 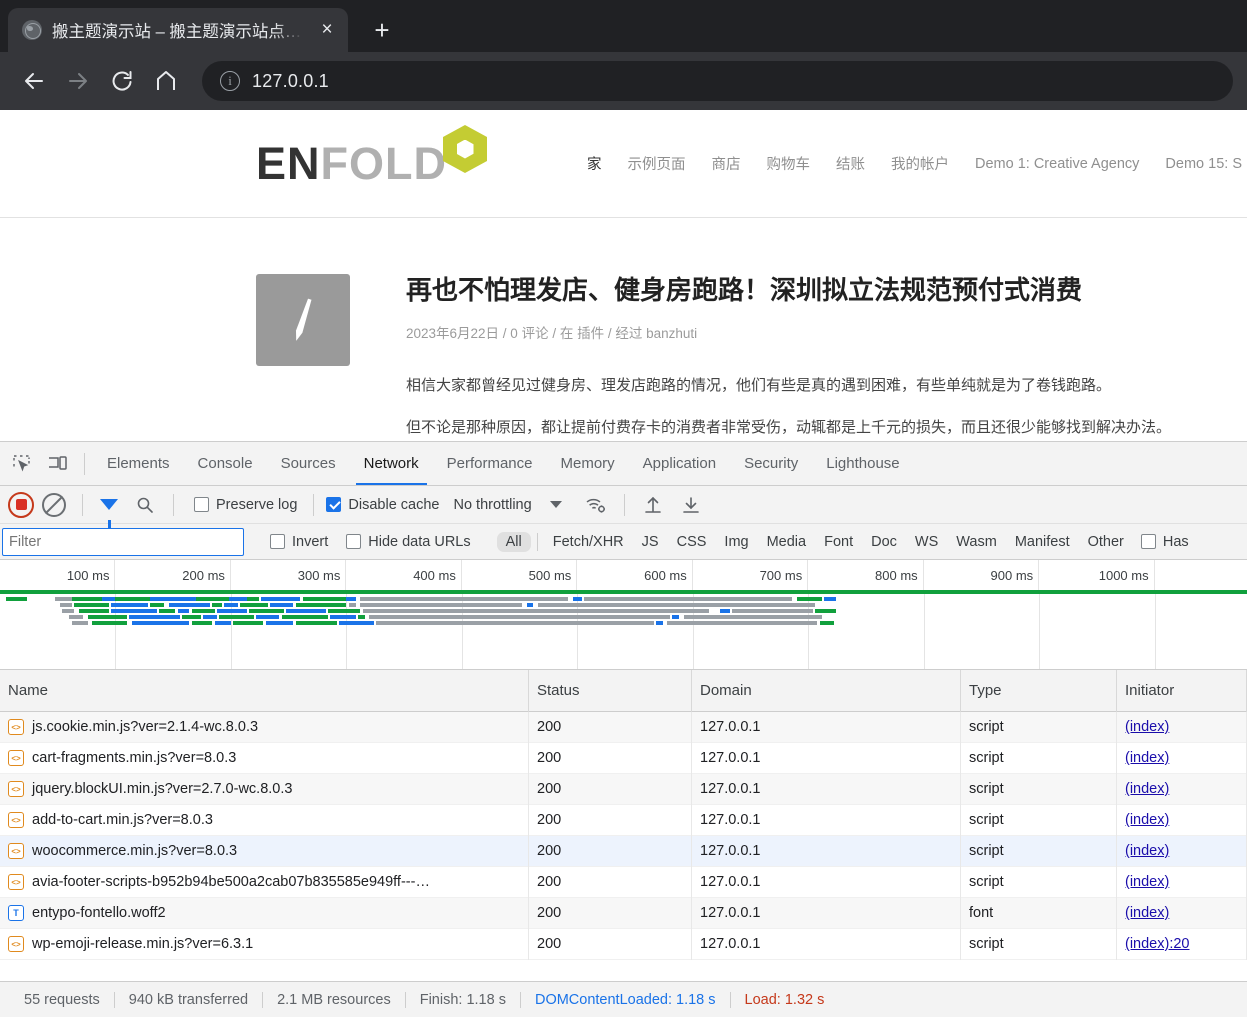 I want to click on filter-funnel-icon, so click(x=109, y=513).